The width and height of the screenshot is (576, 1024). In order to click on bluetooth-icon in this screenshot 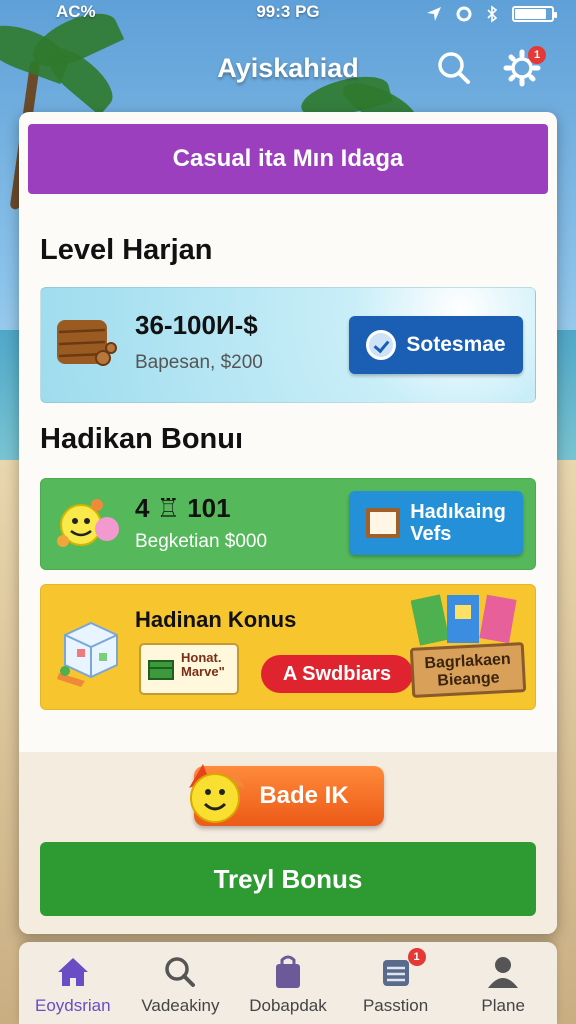, I will do `click(492, 14)`.